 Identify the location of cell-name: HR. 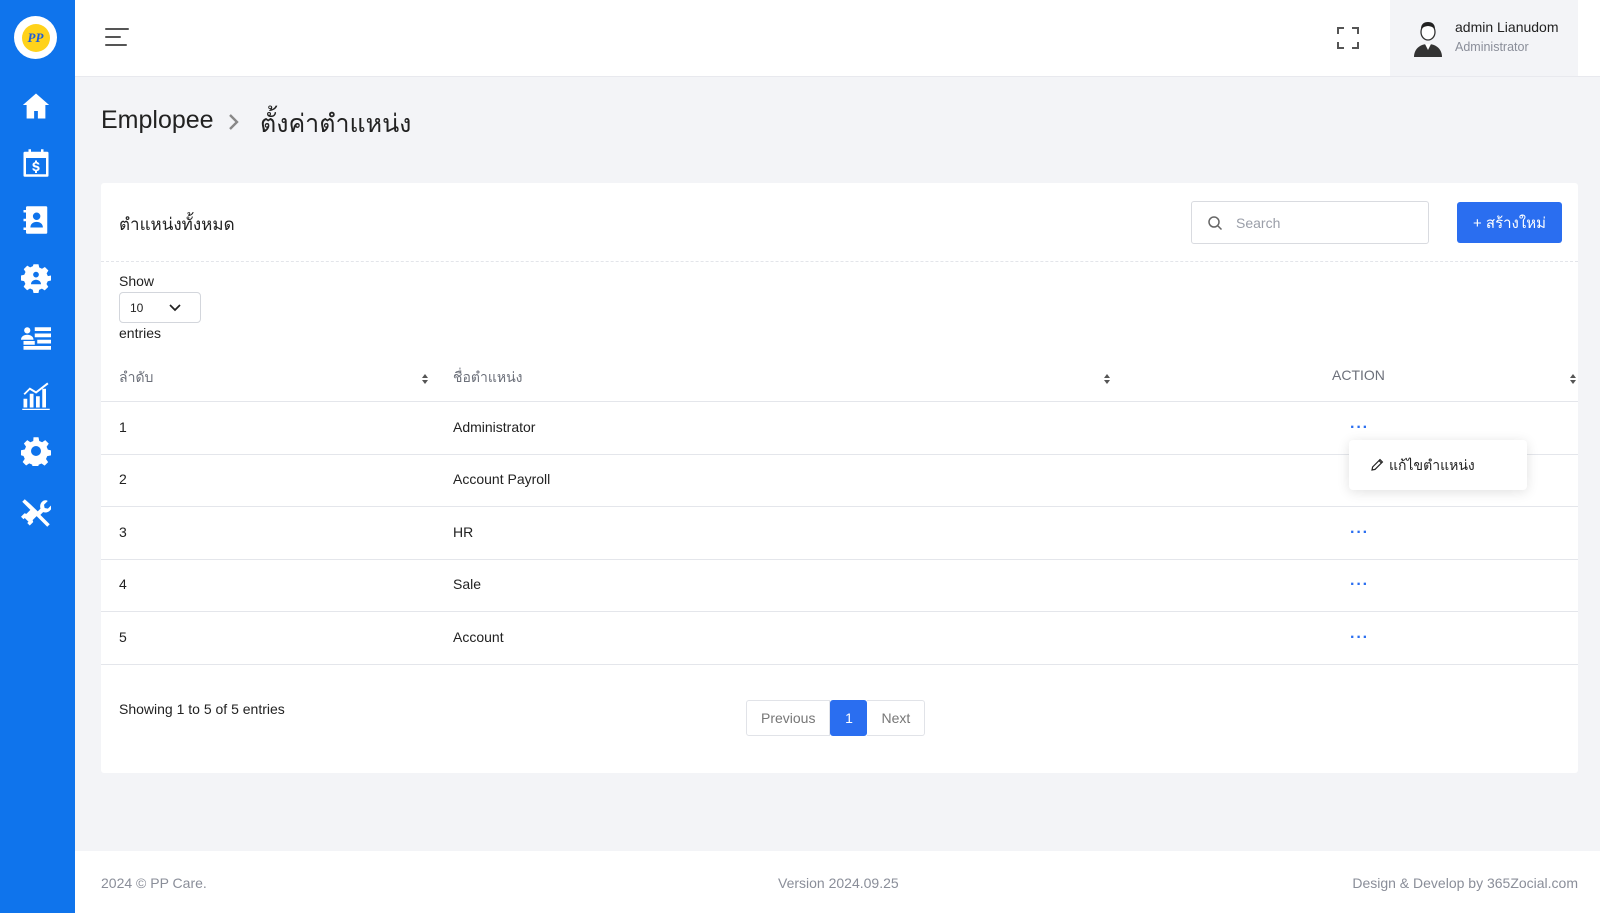
(463, 532).